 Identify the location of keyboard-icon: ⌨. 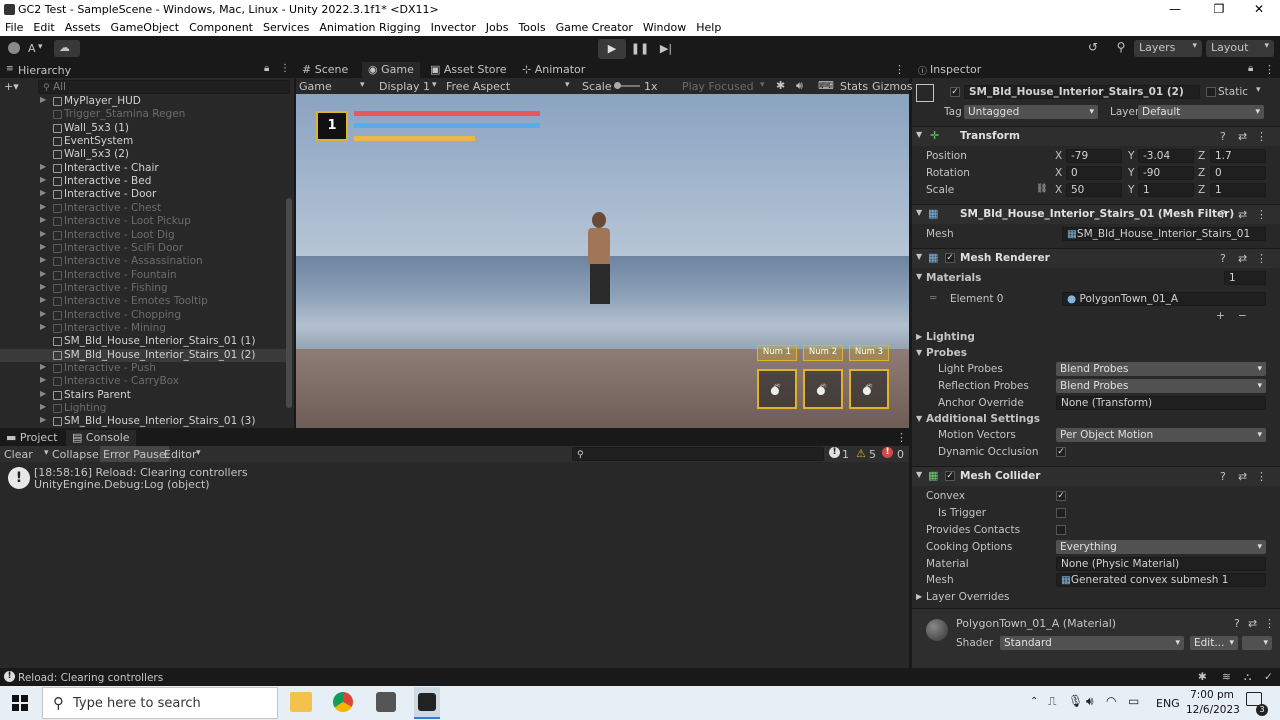
(826, 85).